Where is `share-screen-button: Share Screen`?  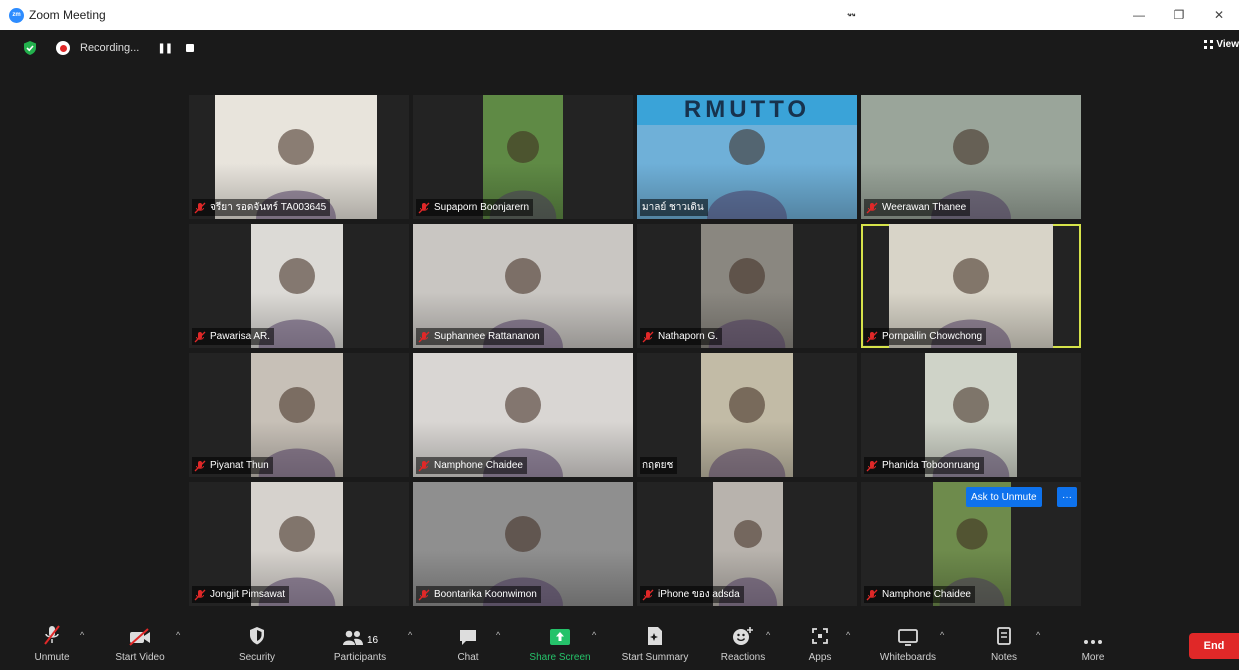
share-screen-button: Share Screen is located at coordinates (560, 645).